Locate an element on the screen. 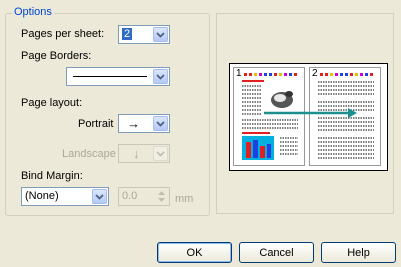  help-button: Help is located at coordinates (358, 252).